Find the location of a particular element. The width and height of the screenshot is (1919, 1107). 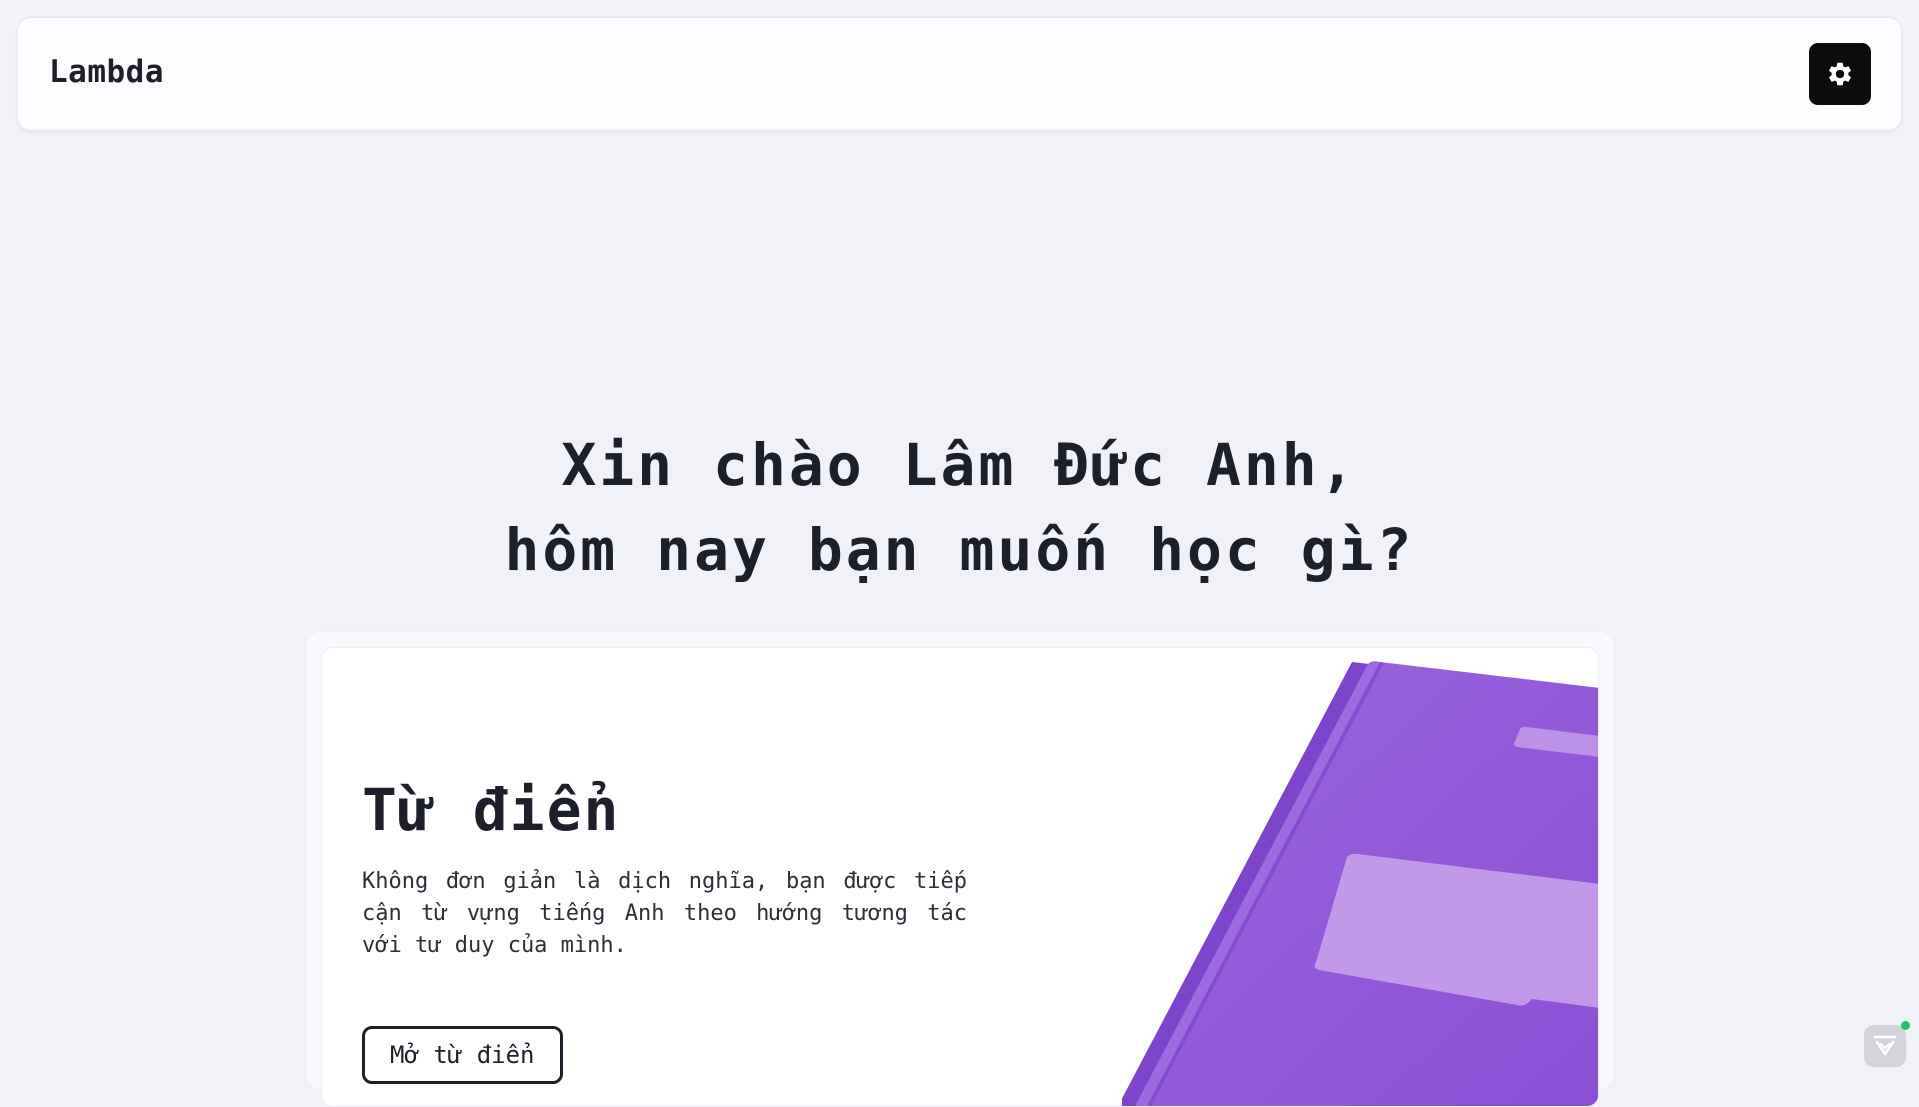

greeting-line-2: hôm nay bạn muốn học gì? is located at coordinates (959, 549).